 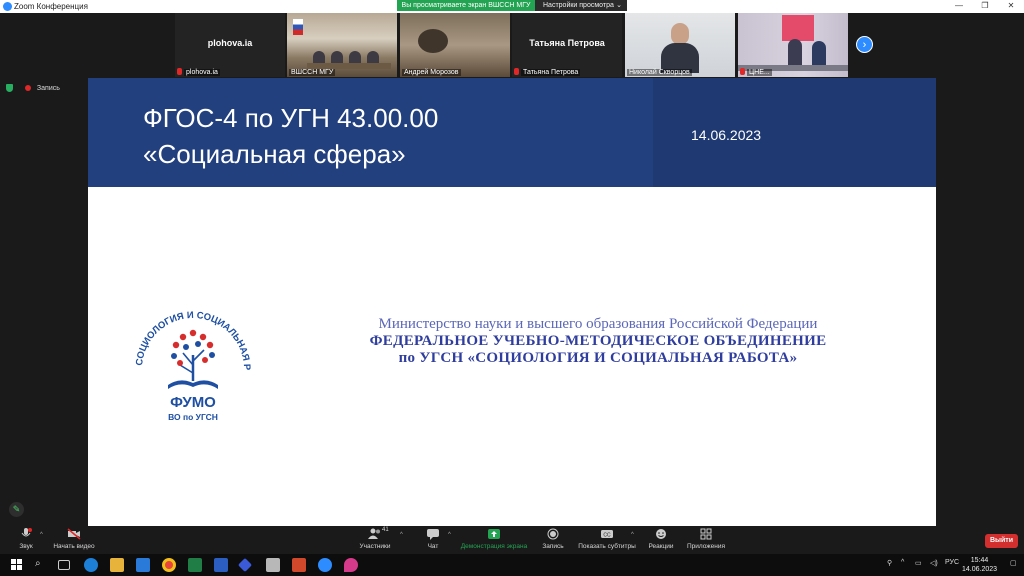 I want to click on logo-sub-text: ВО по УГСН, so click(x=193, y=417).